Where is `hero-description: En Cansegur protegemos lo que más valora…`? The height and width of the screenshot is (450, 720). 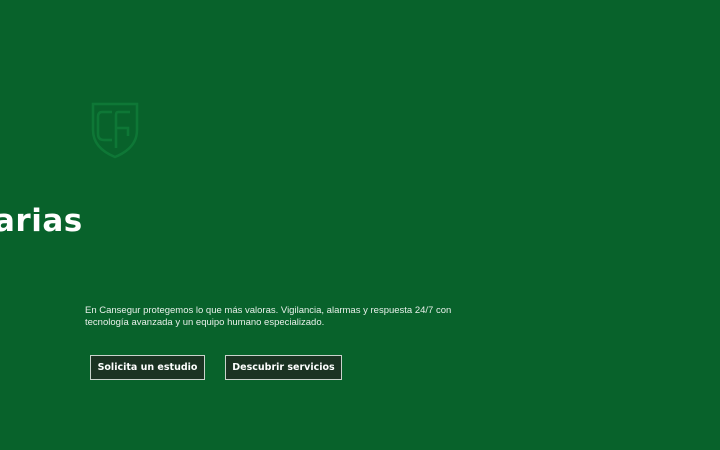 hero-description: En Cansegur protegemos lo que más valora… is located at coordinates (268, 316).